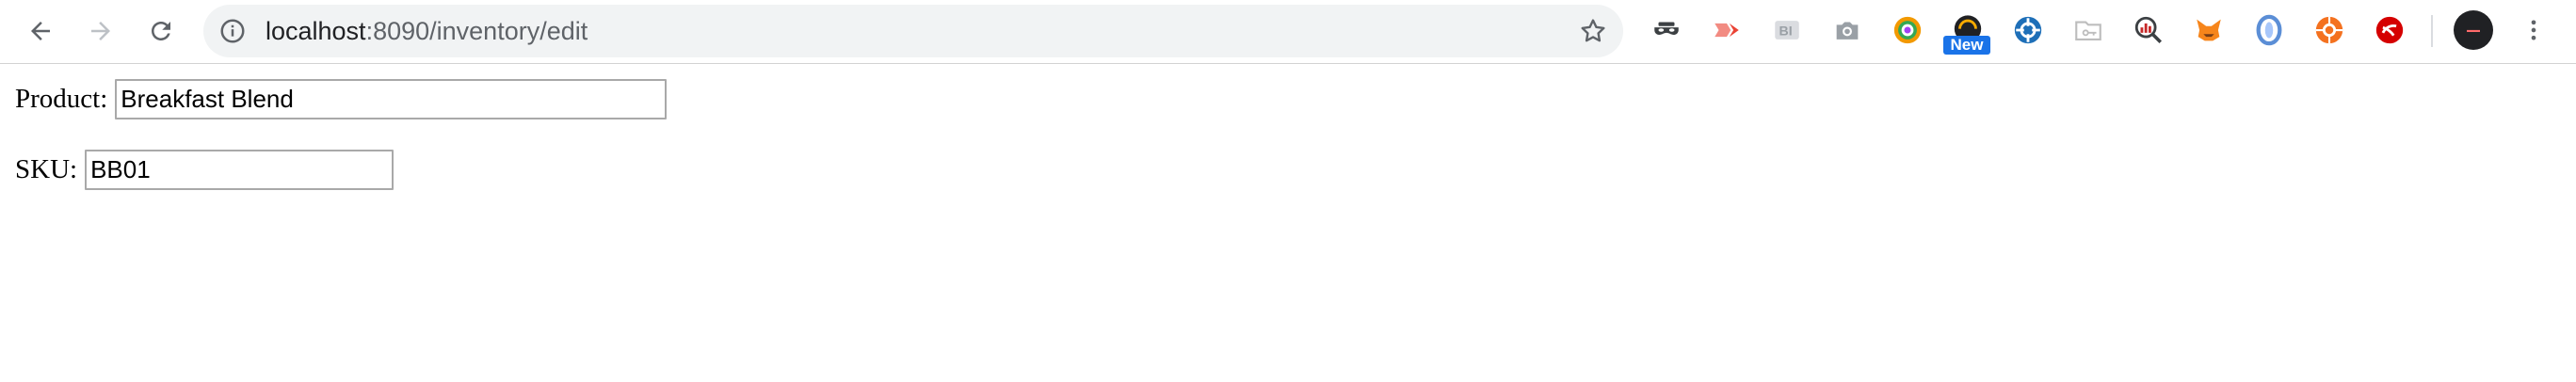 Image resolution: width=2576 pixels, height=382 pixels. What do you see at coordinates (391, 99) in the screenshot?
I see `product-input` at bounding box center [391, 99].